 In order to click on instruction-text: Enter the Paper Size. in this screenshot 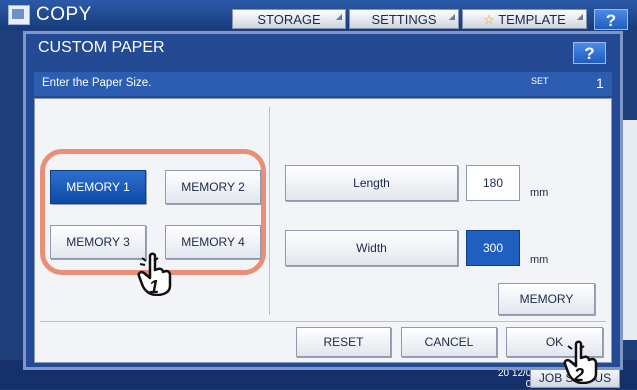, I will do `click(97, 83)`.